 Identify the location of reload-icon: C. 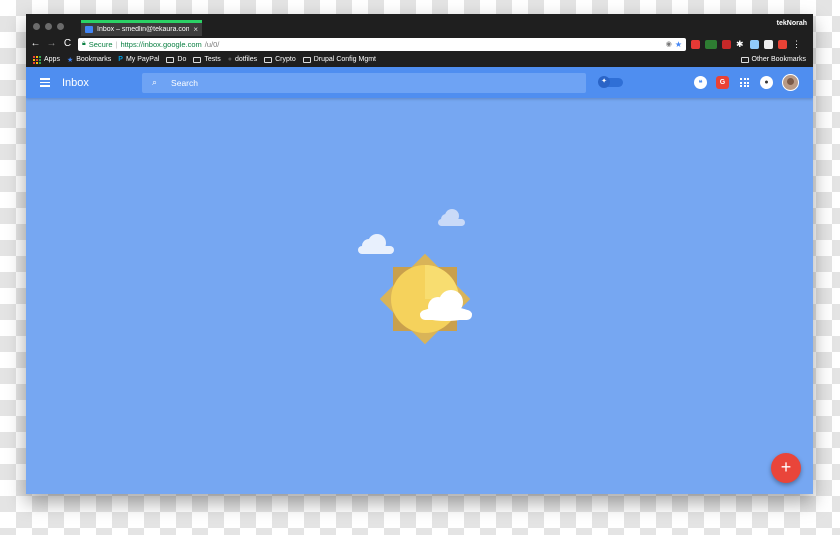
(67, 44).